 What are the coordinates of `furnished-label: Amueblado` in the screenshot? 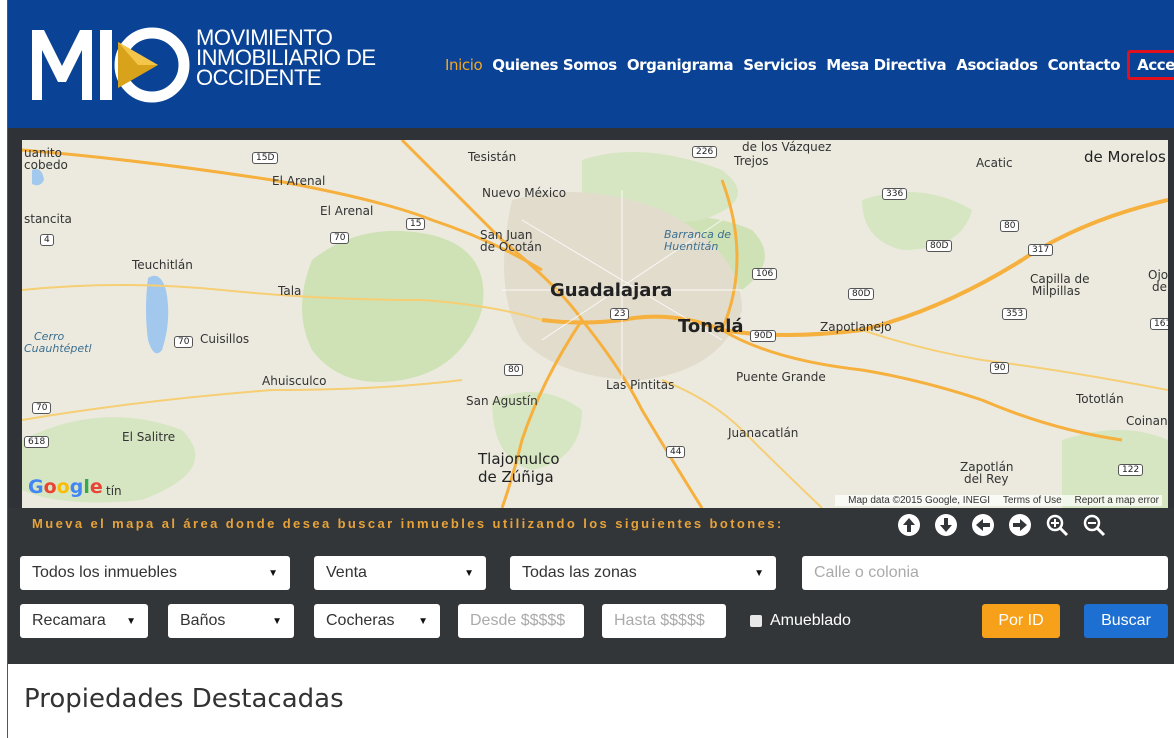 It's located at (810, 620).